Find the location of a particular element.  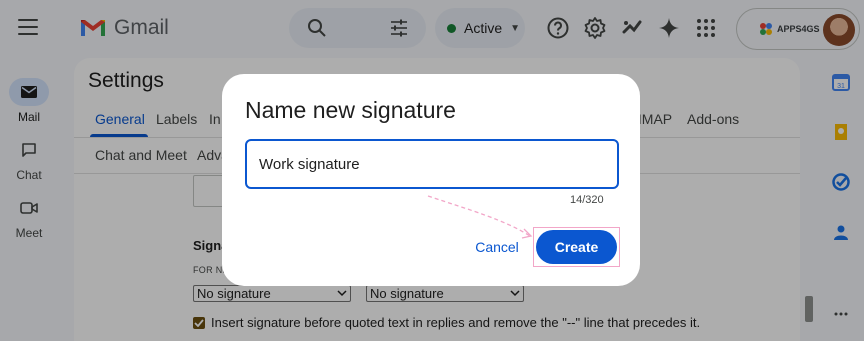

signature-name-input is located at coordinates (432, 164).